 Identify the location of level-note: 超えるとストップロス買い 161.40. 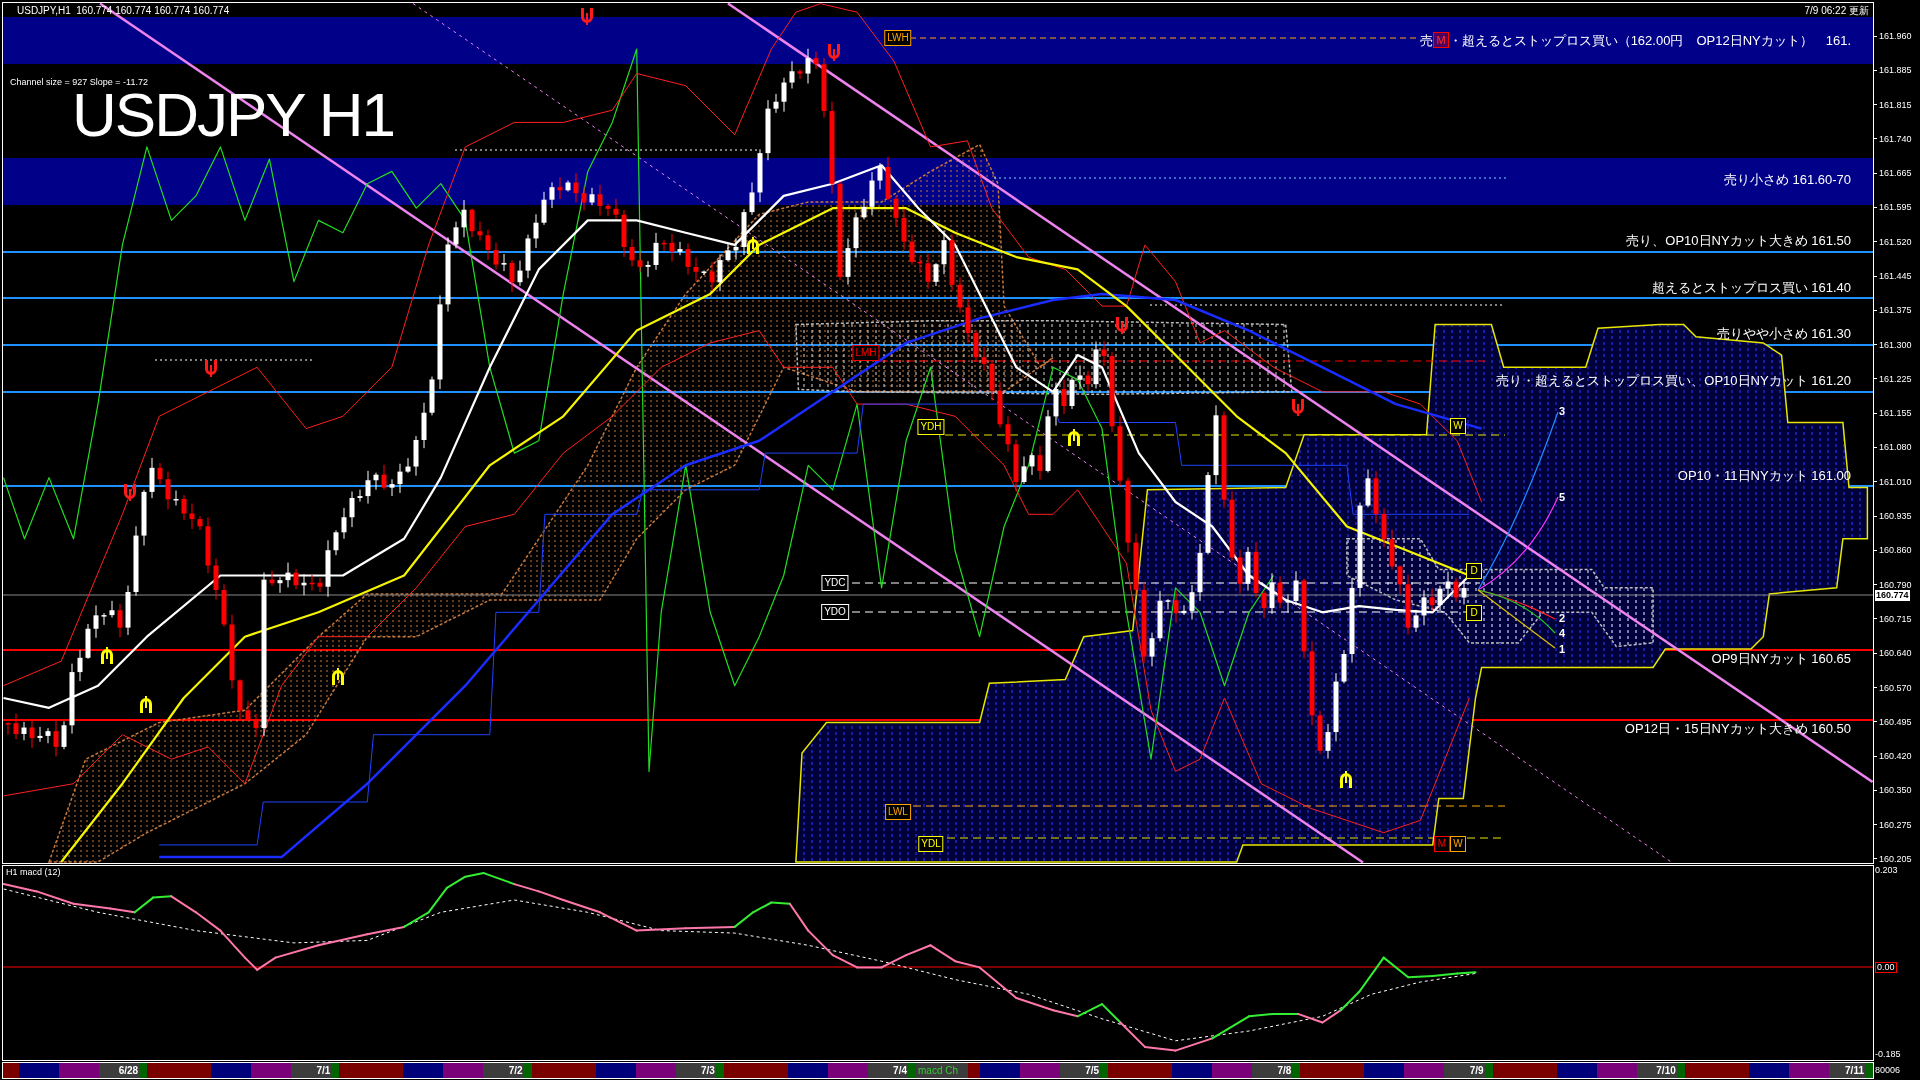
(1751, 287).